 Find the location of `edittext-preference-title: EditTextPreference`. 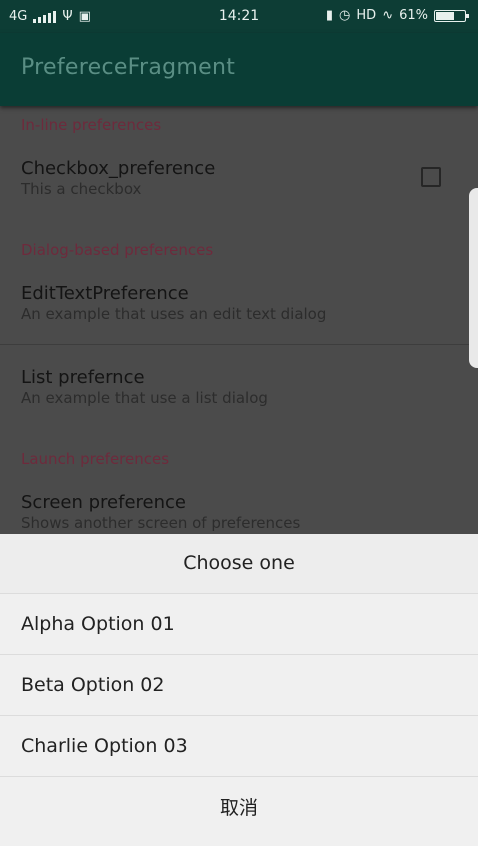

edittext-preference-title: EditTextPreference is located at coordinates (105, 293).